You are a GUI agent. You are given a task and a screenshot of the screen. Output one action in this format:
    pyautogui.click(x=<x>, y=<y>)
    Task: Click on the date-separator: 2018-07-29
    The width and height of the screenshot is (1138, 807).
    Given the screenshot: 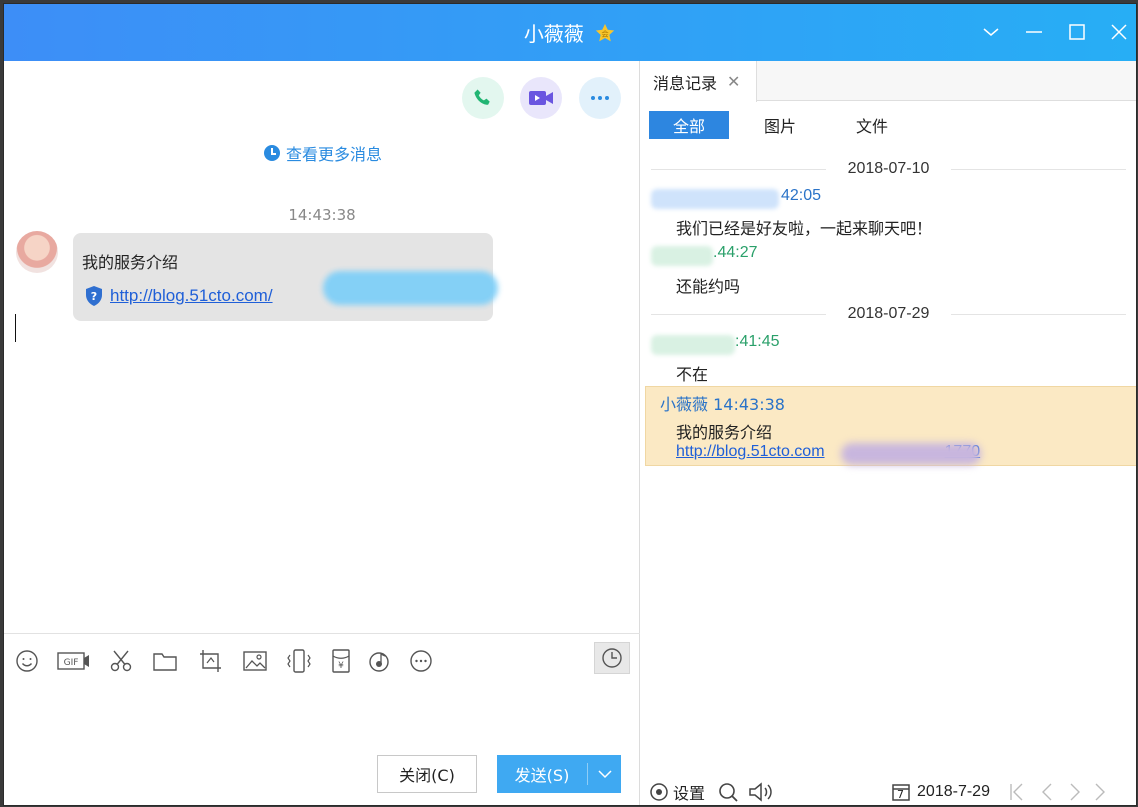 What is the action you would take?
    pyautogui.click(x=888, y=314)
    